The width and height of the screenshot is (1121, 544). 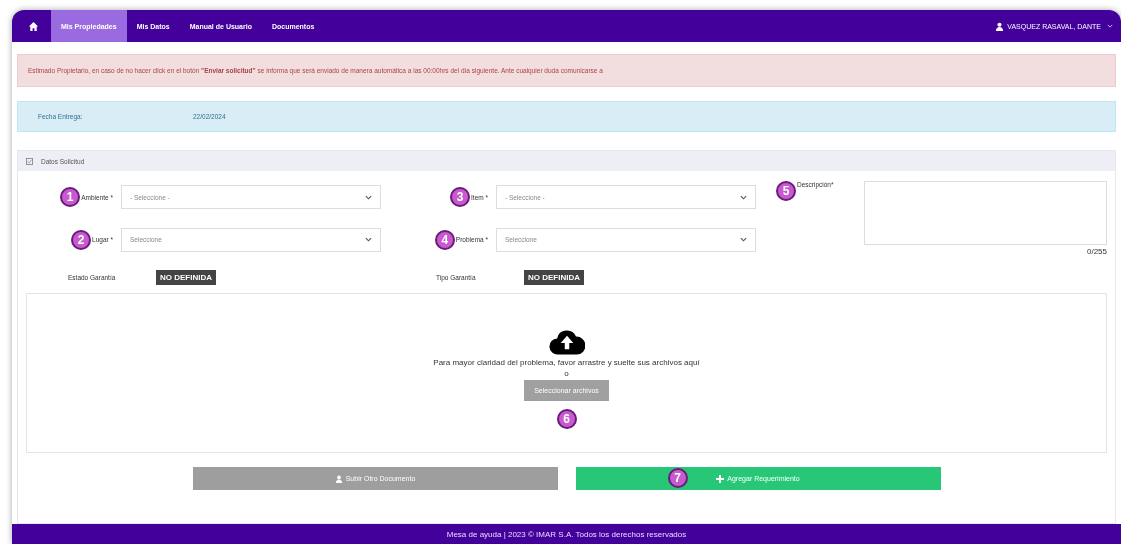 What do you see at coordinates (29, 161) in the screenshot?
I see `checkbox-icon` at bounding box center [29, 161].